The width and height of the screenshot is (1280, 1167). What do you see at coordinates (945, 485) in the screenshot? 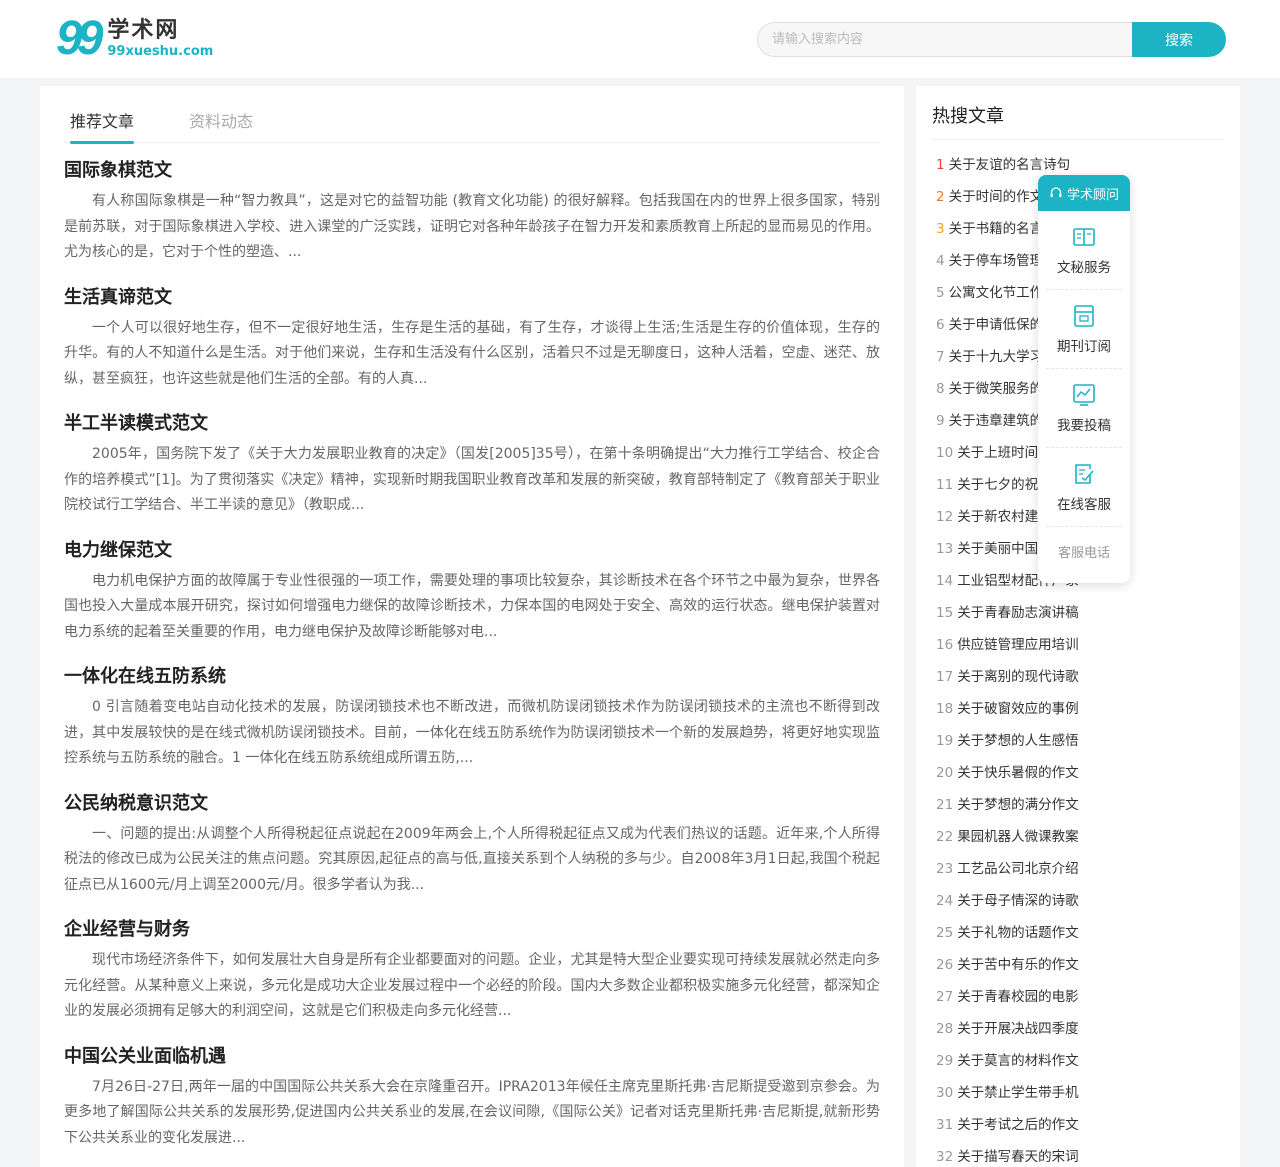
I see `hot-rank-number: 11` at bounding box center [945, 485].